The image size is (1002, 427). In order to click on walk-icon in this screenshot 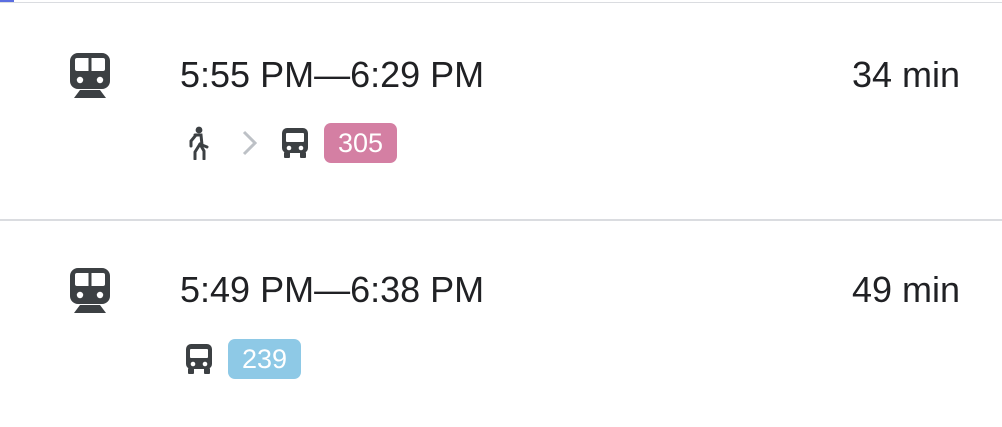, I will do `click(199, 143)`.